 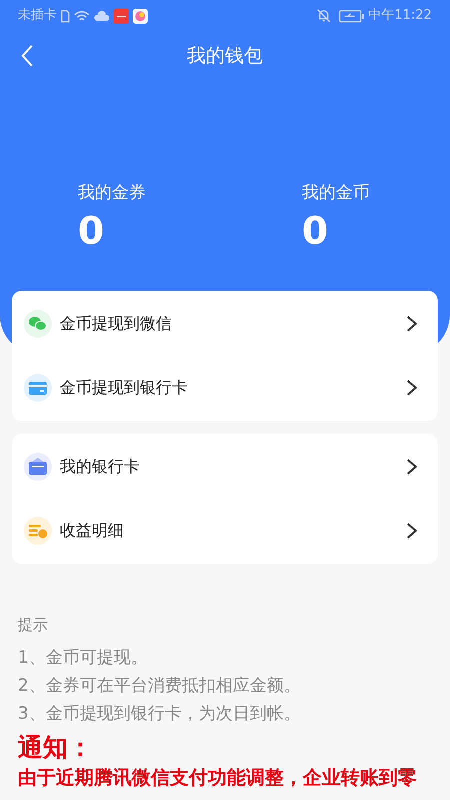 I want to click on tip-line: 1、金币可提现。, so click(x=83, y=658).